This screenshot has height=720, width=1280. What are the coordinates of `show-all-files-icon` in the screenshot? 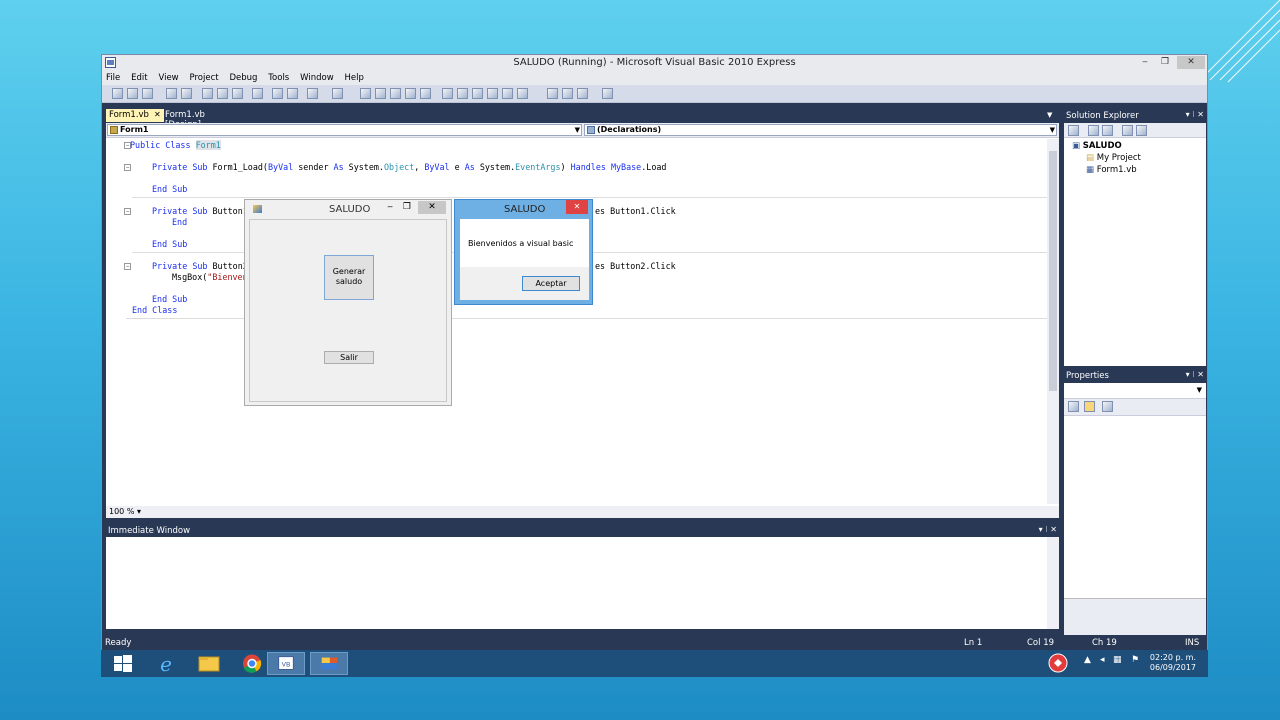 It's located at (1093, 130).